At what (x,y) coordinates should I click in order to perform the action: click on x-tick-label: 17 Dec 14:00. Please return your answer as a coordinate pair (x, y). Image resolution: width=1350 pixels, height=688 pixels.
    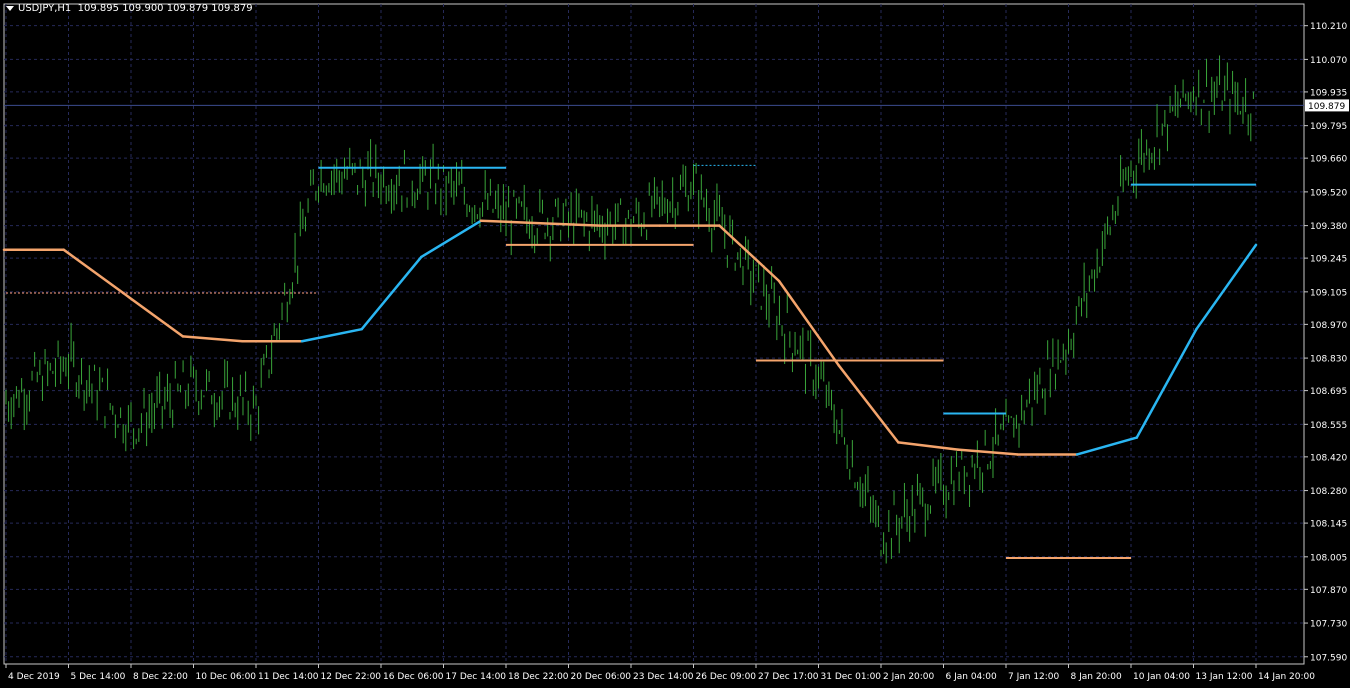
    Looking at the image, I should click on (476, 677).